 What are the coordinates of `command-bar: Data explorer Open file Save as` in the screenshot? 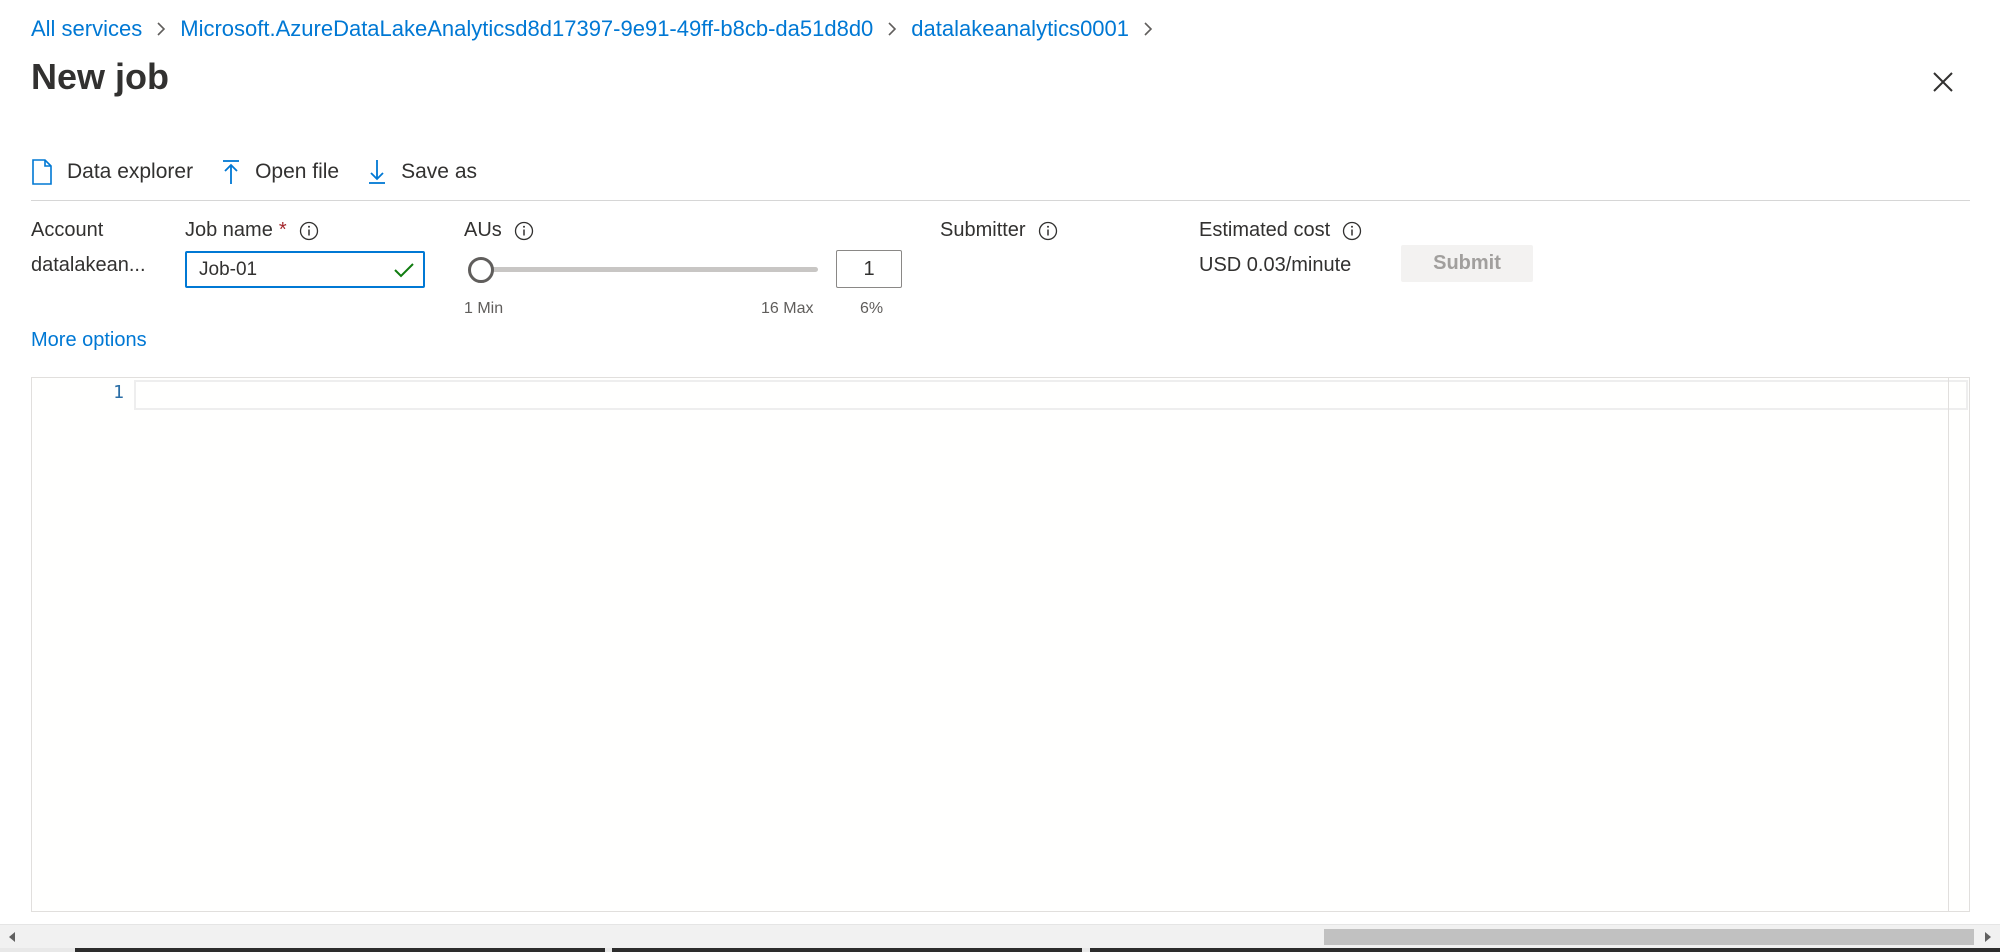 It's located at (268, 172).